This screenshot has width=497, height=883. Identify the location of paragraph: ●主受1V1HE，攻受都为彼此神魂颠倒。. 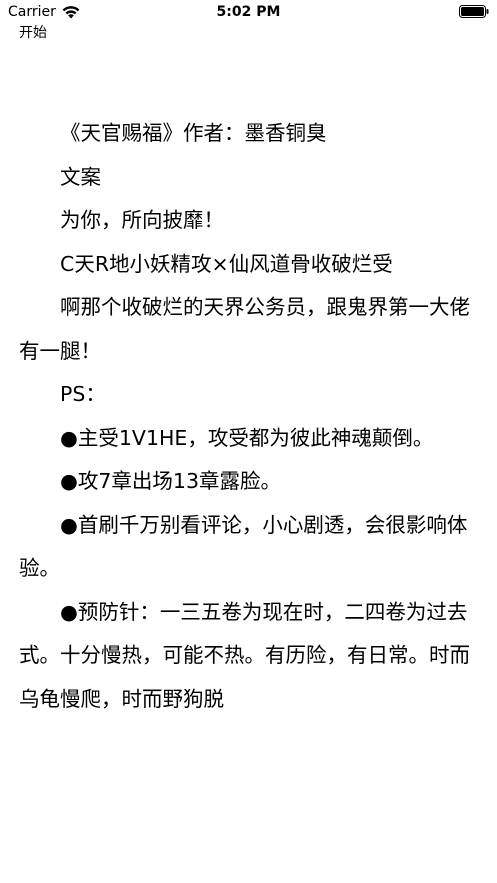
(247, 437).